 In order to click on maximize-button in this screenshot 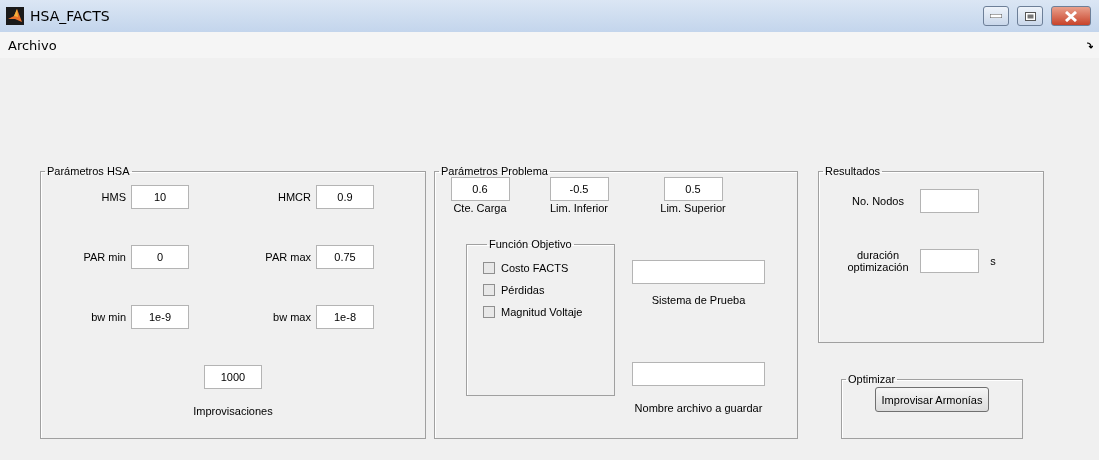, I will do `click(1030, 16)`.